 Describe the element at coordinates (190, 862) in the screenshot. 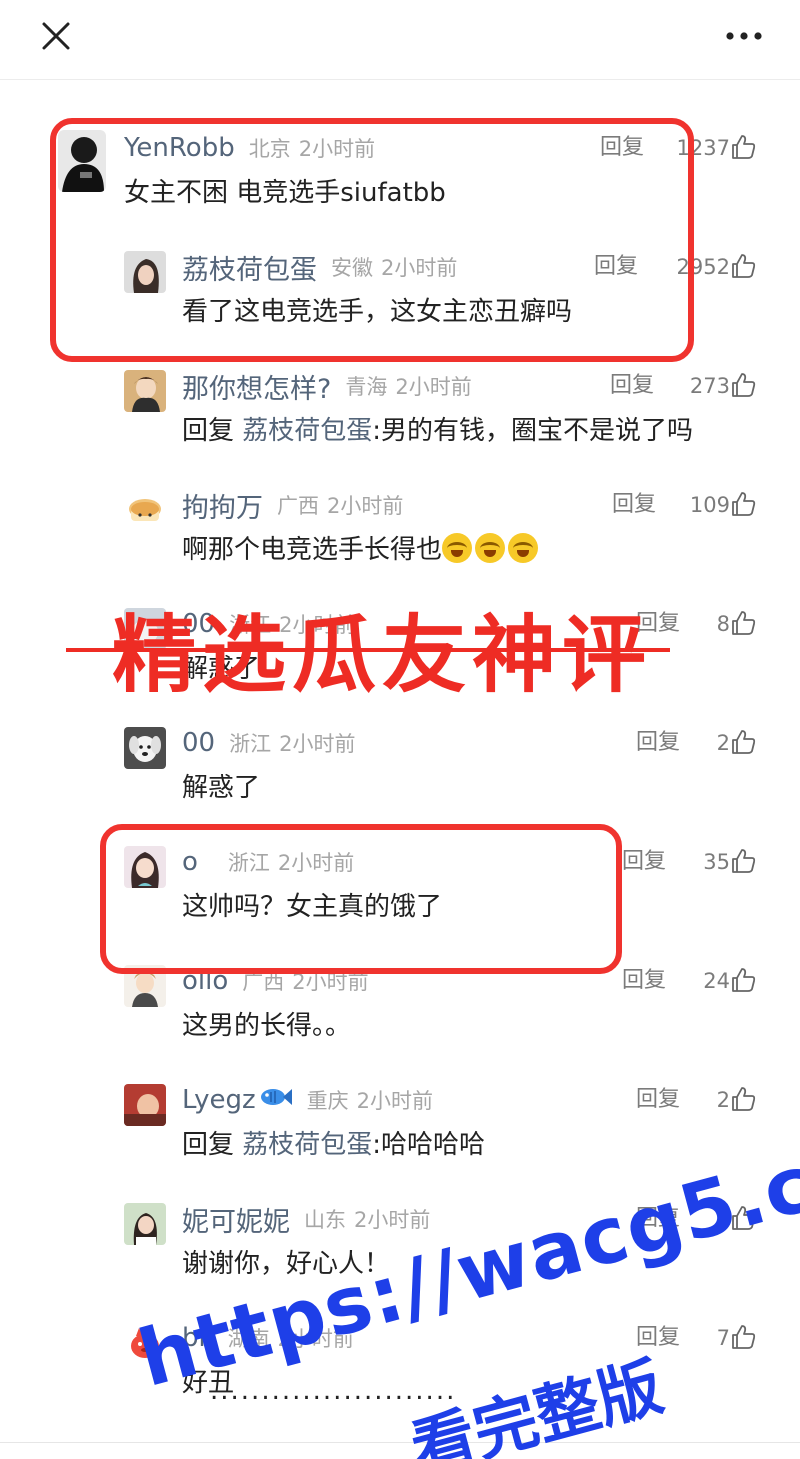

I see `username: o` at that location.